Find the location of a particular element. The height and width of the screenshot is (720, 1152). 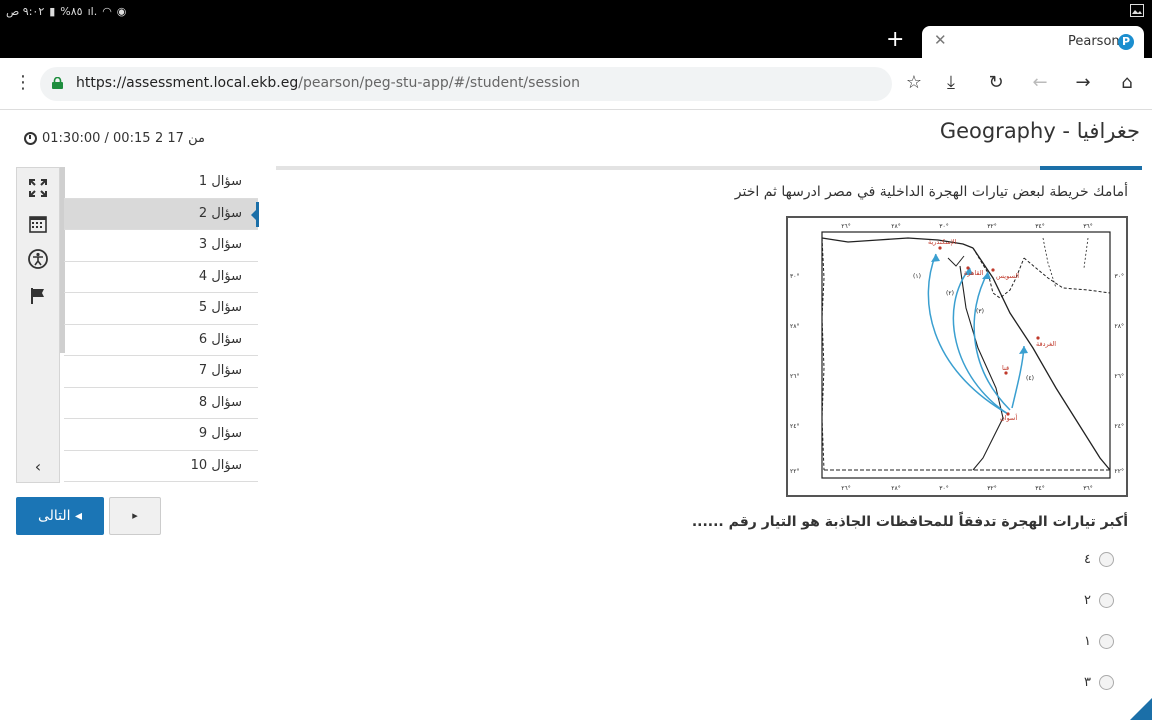

battery-icon: ▮ is located at coordinates (52, 11).